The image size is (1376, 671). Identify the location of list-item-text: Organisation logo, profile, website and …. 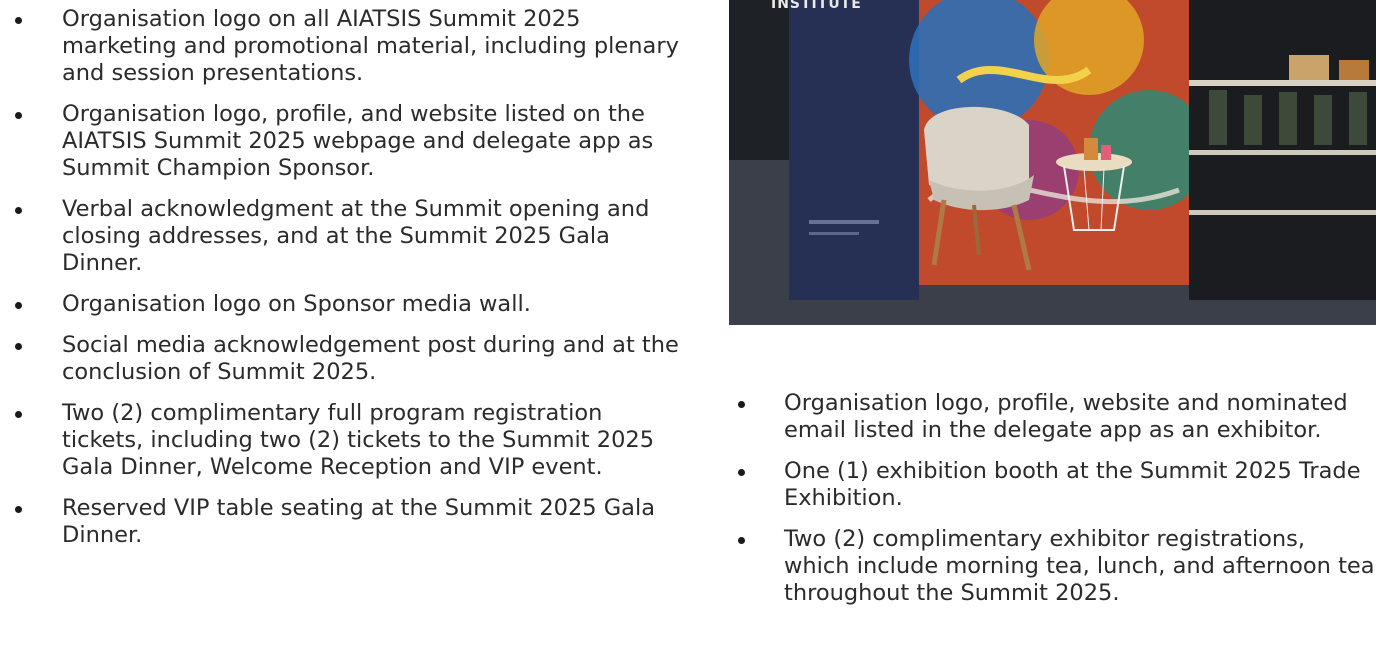
(1066, 416).